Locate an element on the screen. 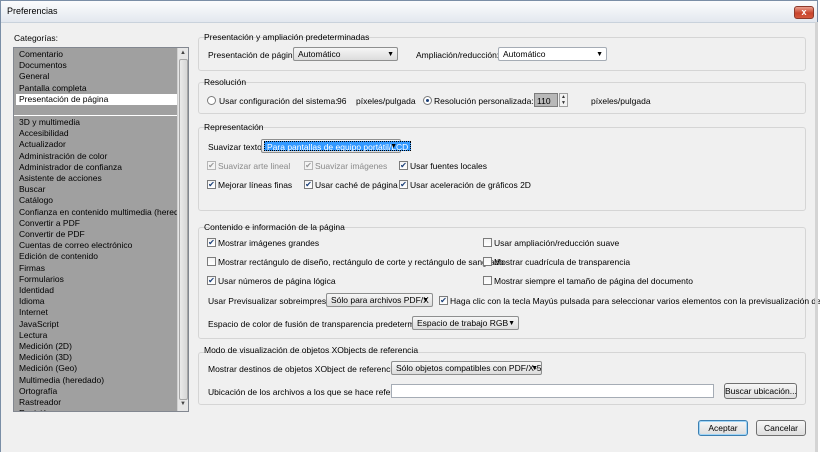 The image size is (820, 452). blend-space-dropdown: Espacio de trabajo RGB ▼ is located at coordinates (465, 323).